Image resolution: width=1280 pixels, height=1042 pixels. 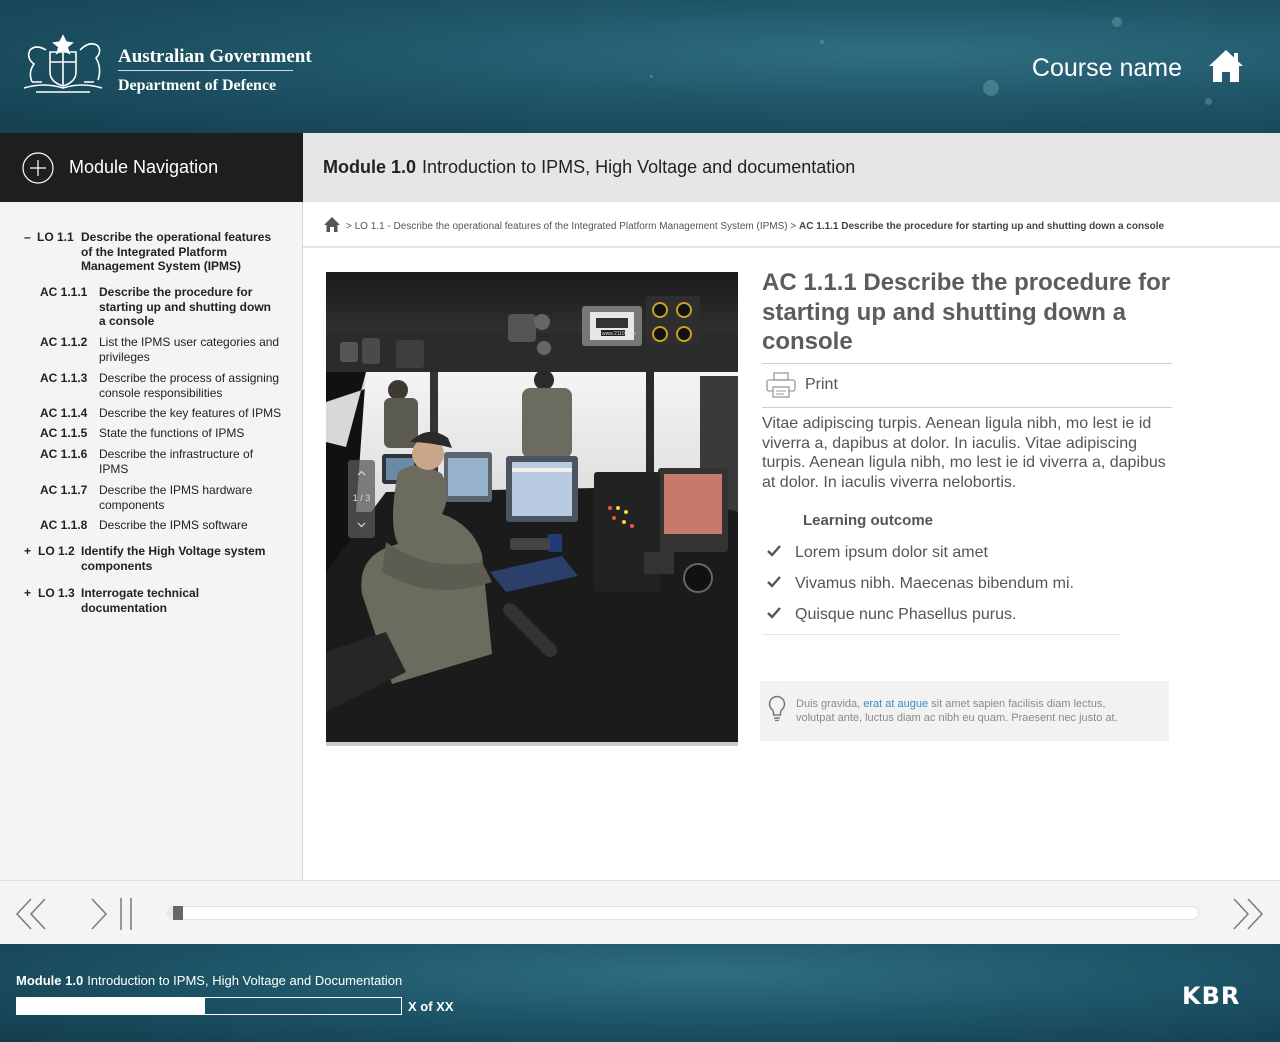 I want to click on play-pause-icon, so click(x=111, y=914).